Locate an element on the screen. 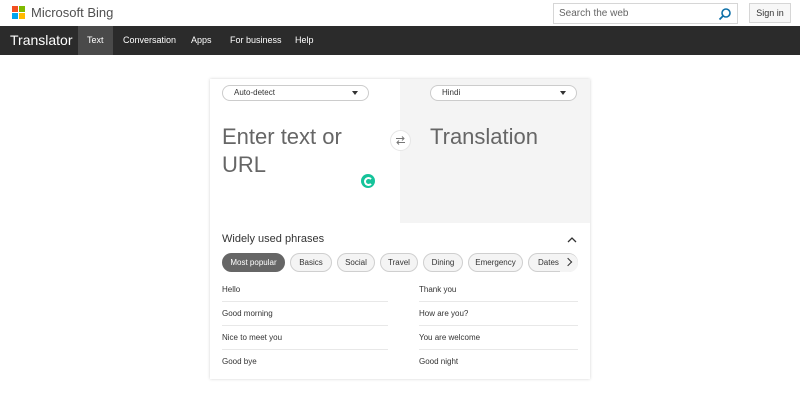 This screenshot has width=800, height=405. category-travel: Travel is located at coordinates (399, 262).